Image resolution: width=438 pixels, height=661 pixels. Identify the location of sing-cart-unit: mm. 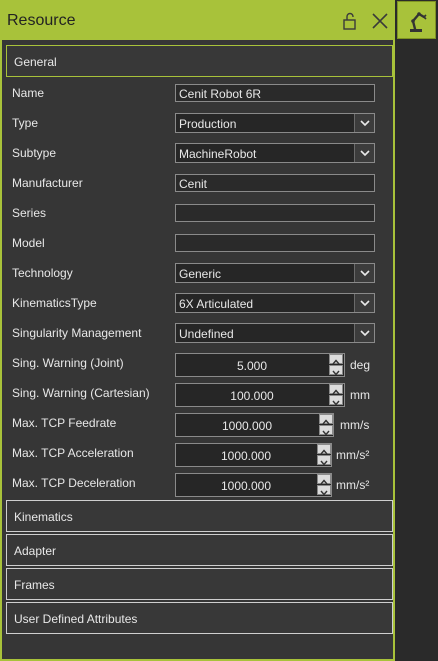
(360, 395).